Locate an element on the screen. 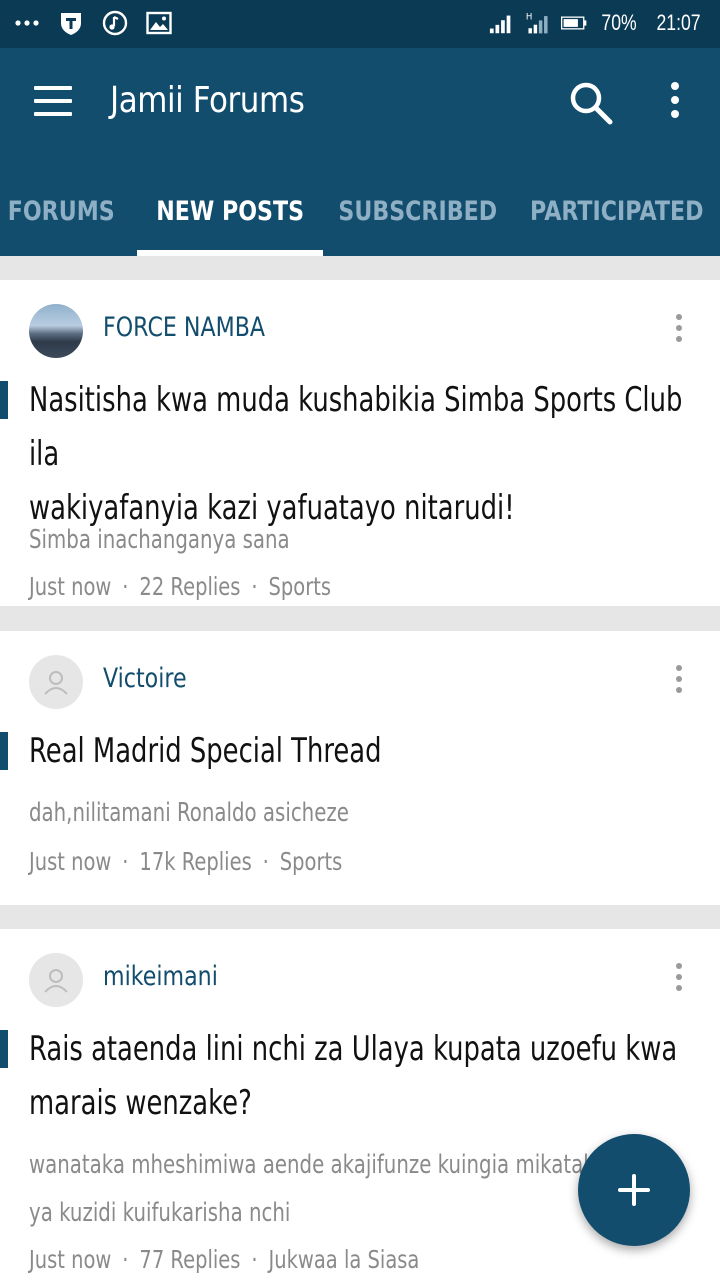 The height and width of the screenshot is (1280, 720). battery-icon is located at coordinates (573, 23).